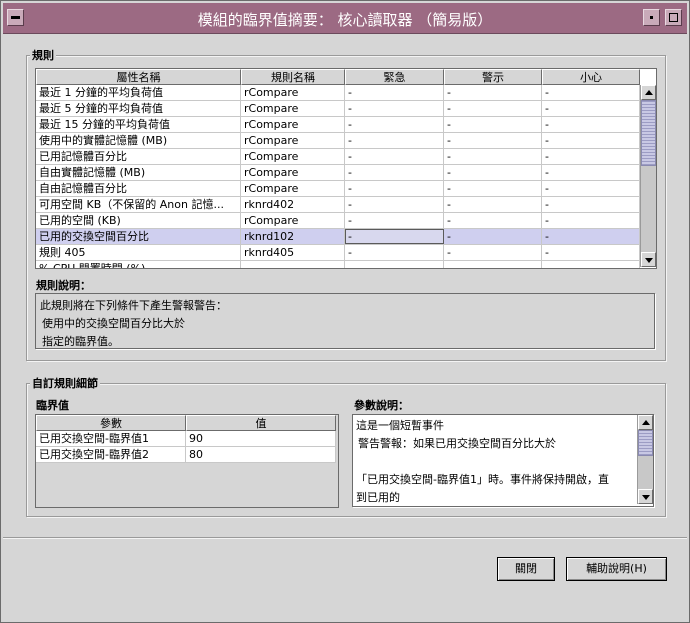  I want to click on attribute-cell: 規則 405, so click(138, 252).